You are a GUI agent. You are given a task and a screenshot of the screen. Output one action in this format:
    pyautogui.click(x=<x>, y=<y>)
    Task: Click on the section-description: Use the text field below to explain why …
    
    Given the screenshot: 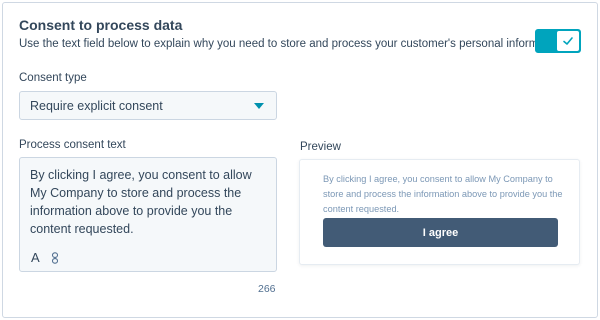 What is the action you would take?
    pyautogui.click(x=293, y=44)
    